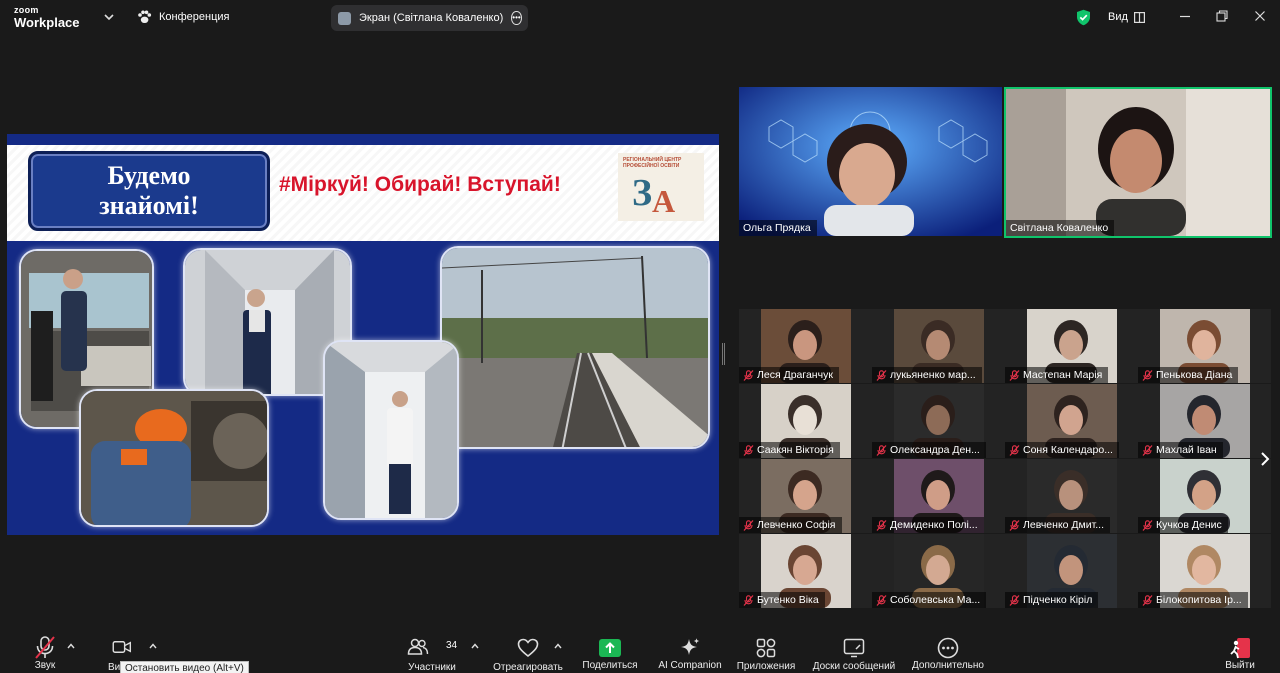  I want to click on speaker-name: Ольга Прядка, so click(777, 228).